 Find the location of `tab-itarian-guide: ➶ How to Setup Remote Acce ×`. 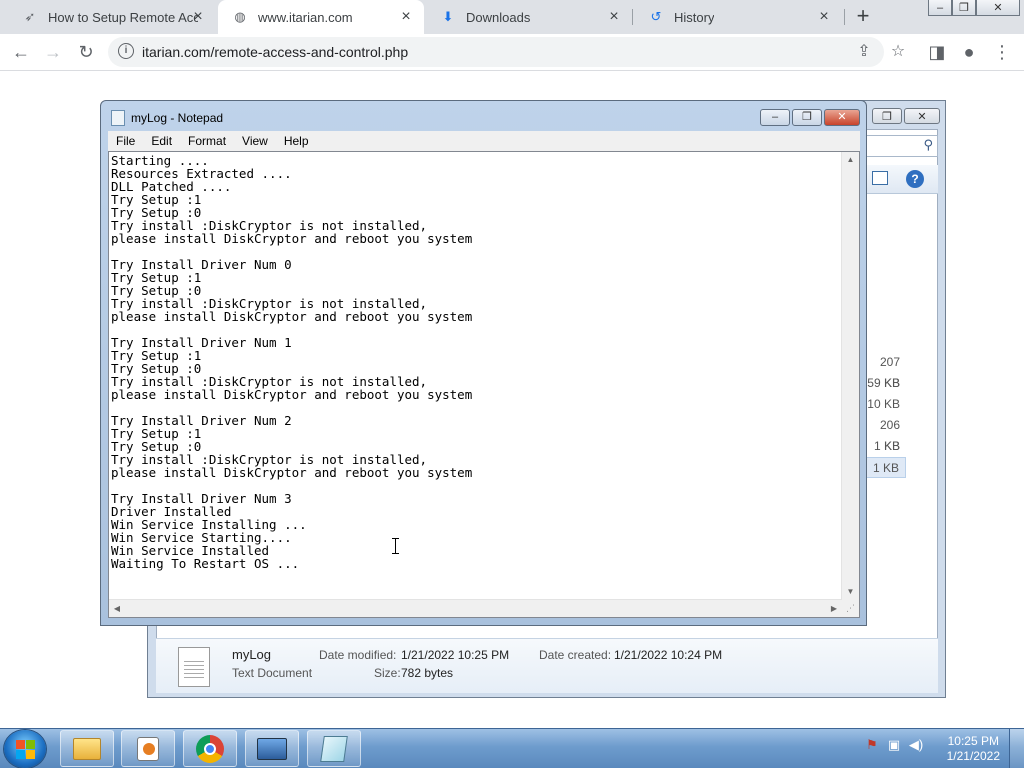

tab-itarian-guide: ➶ How to Setup Remote Acce × is located at coordinates (112, 17).